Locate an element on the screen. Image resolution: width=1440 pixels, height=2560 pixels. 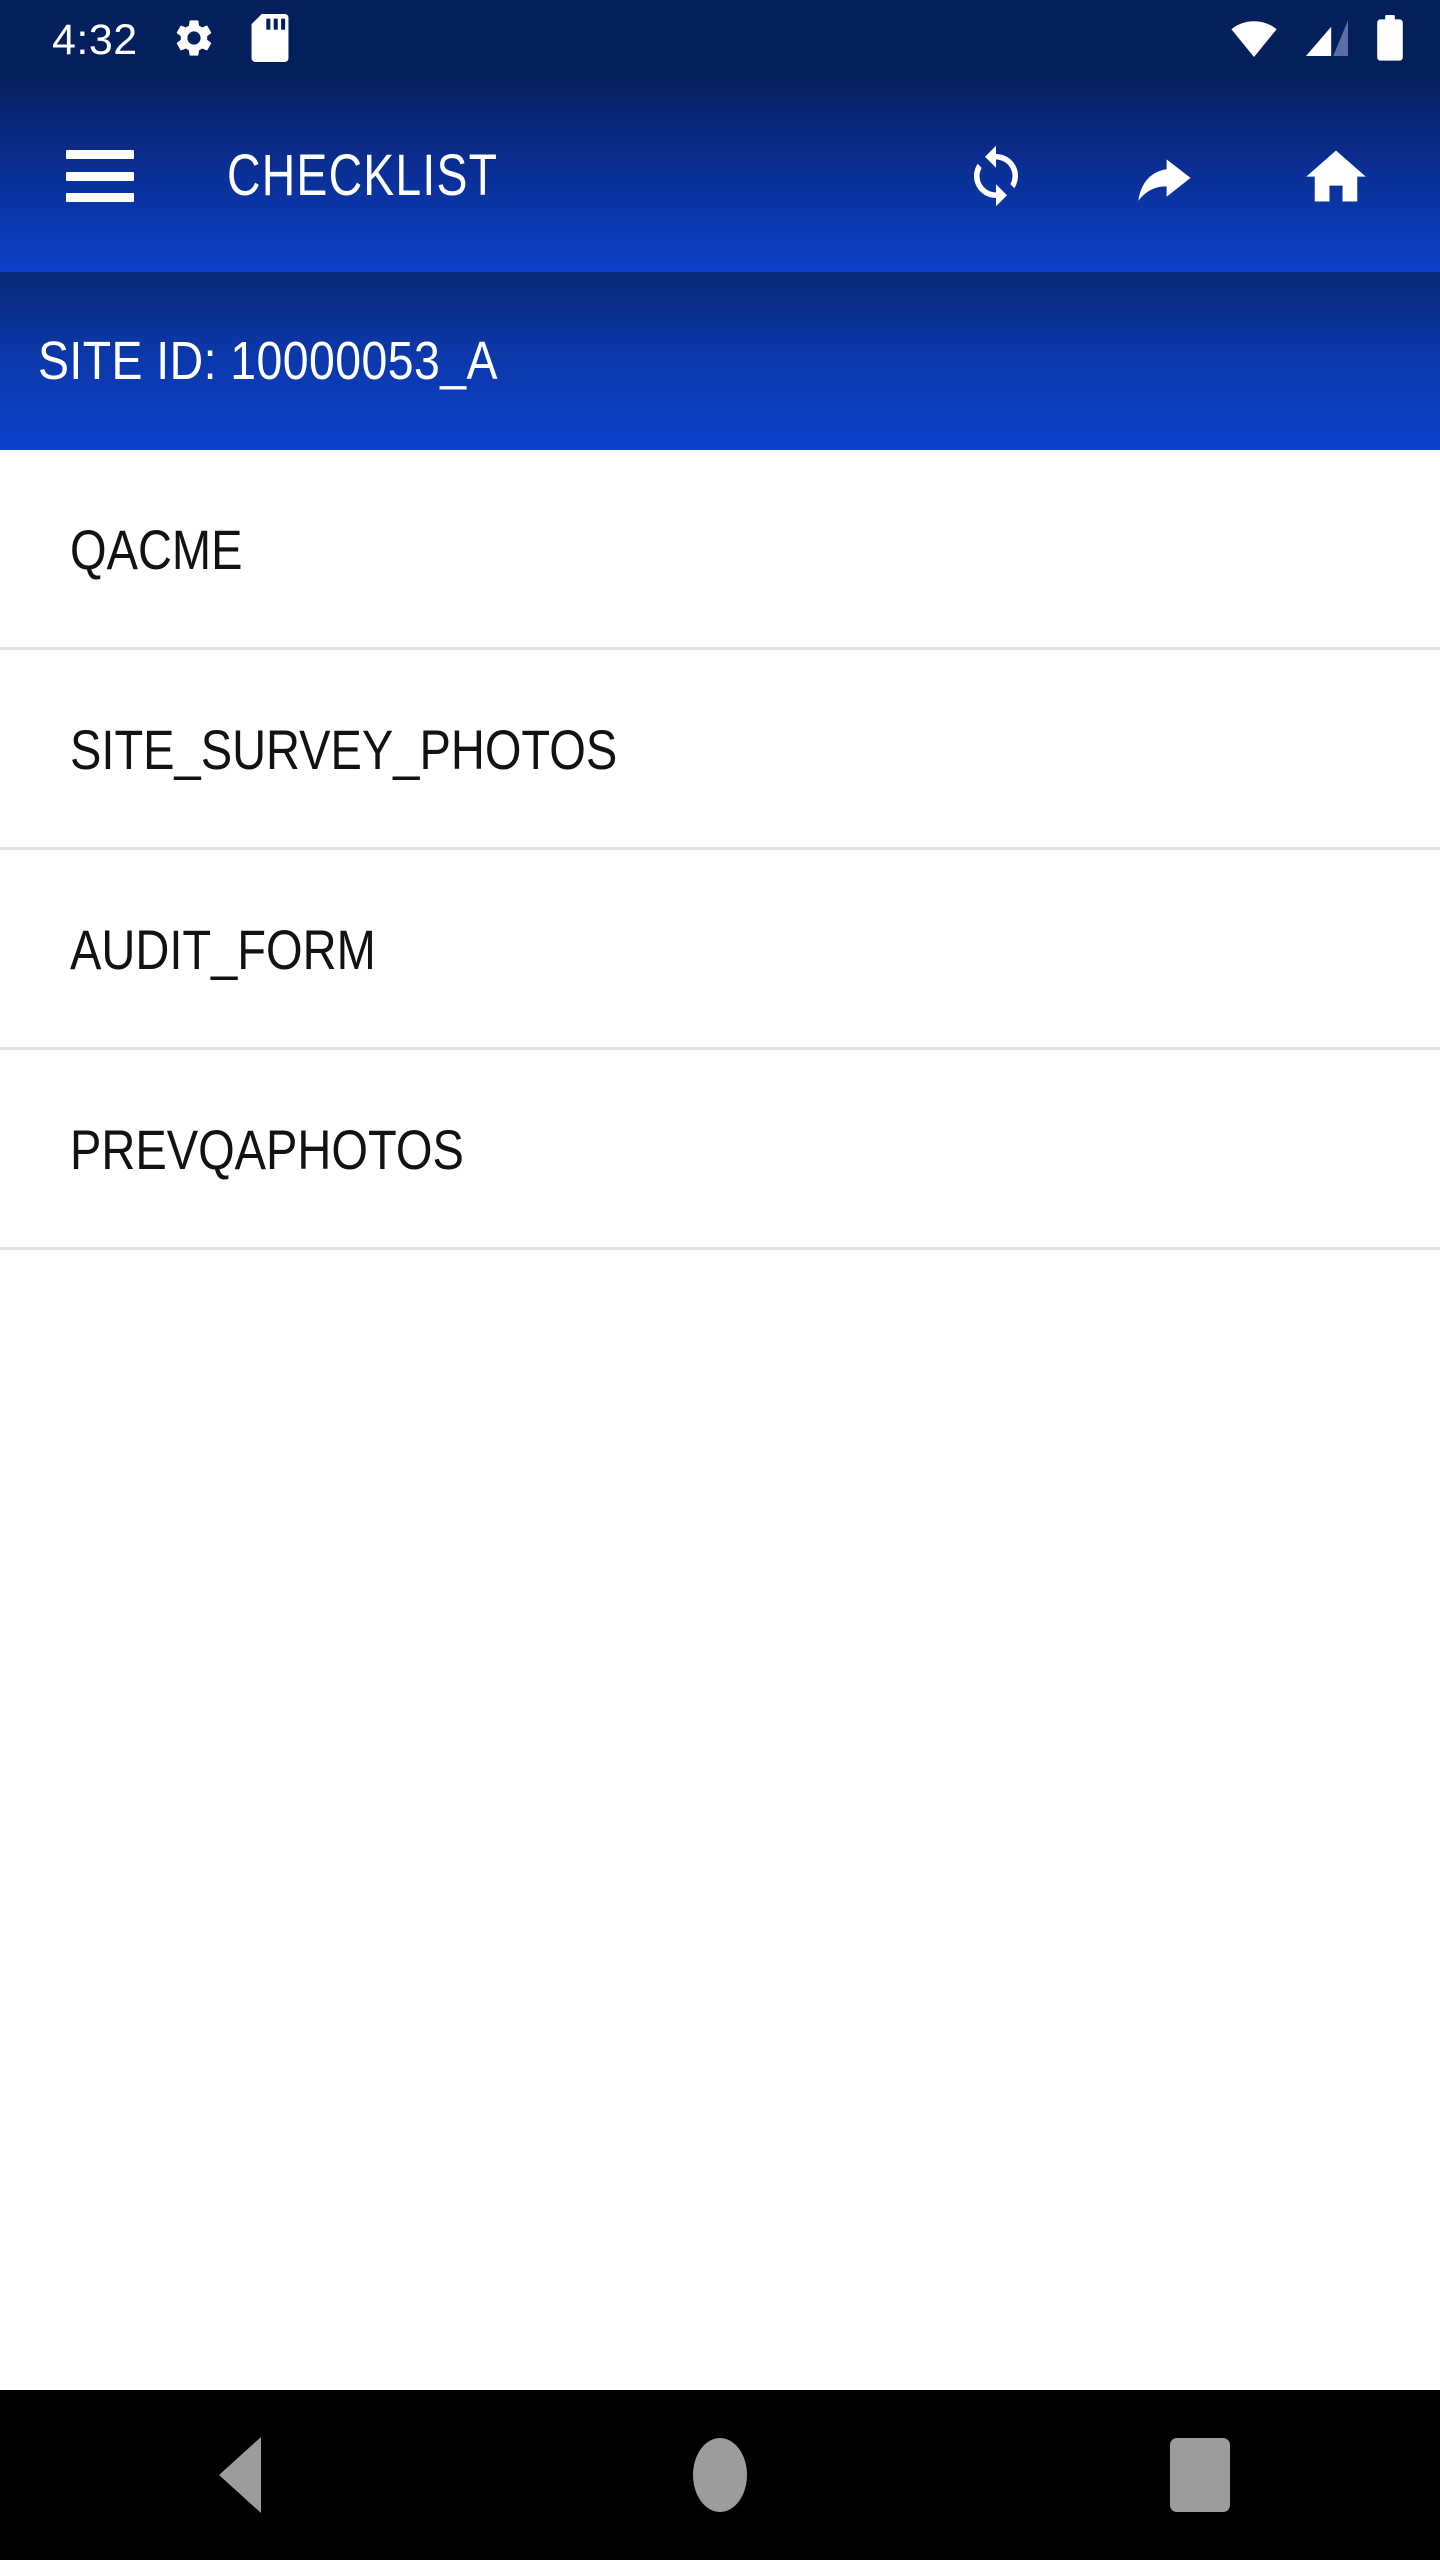
settings-gear-icon is located at coordinates (194, 40).